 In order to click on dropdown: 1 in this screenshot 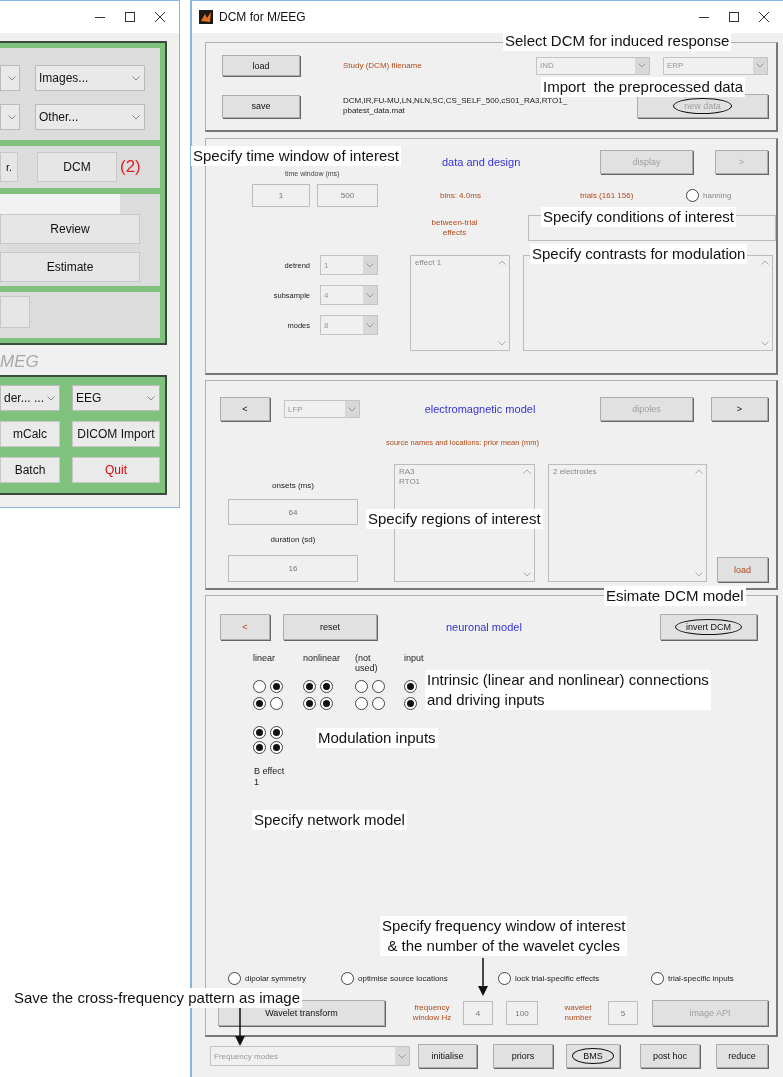, I will do `click(349, 265)`.